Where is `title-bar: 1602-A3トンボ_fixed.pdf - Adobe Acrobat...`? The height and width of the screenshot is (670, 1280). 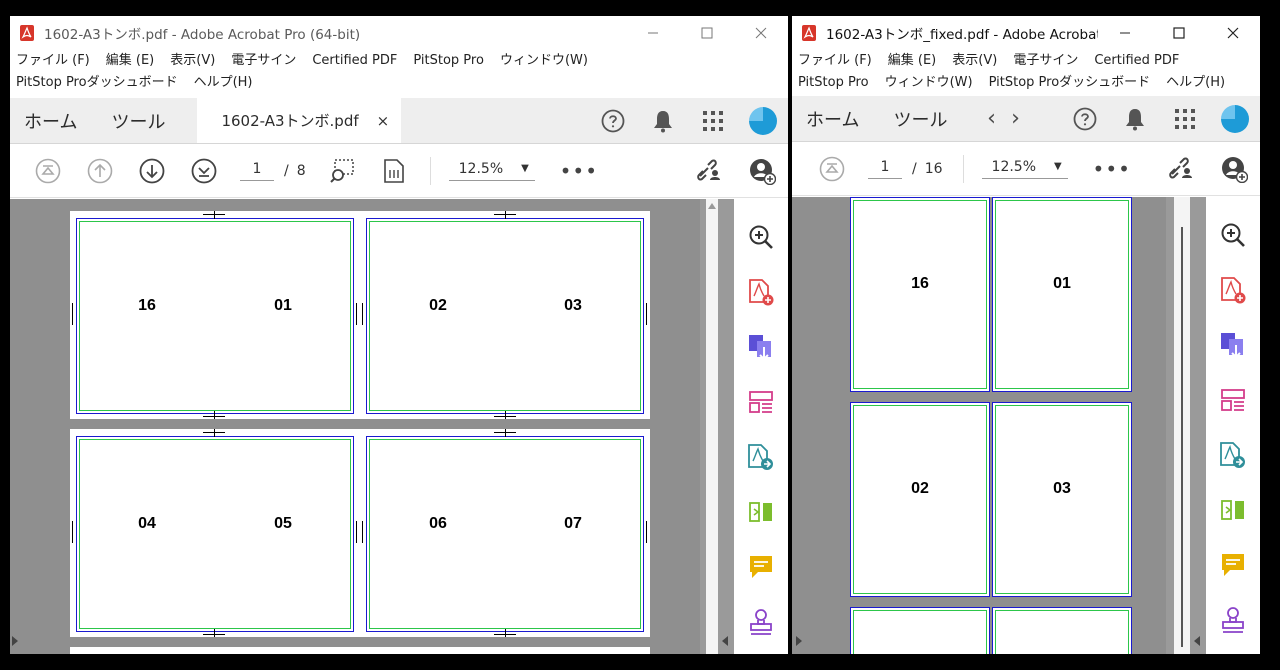
title-bar: 1602-A3トンボ_fixed.pdf - Adobe Acrobat... is located at coordinates (1026, 33).